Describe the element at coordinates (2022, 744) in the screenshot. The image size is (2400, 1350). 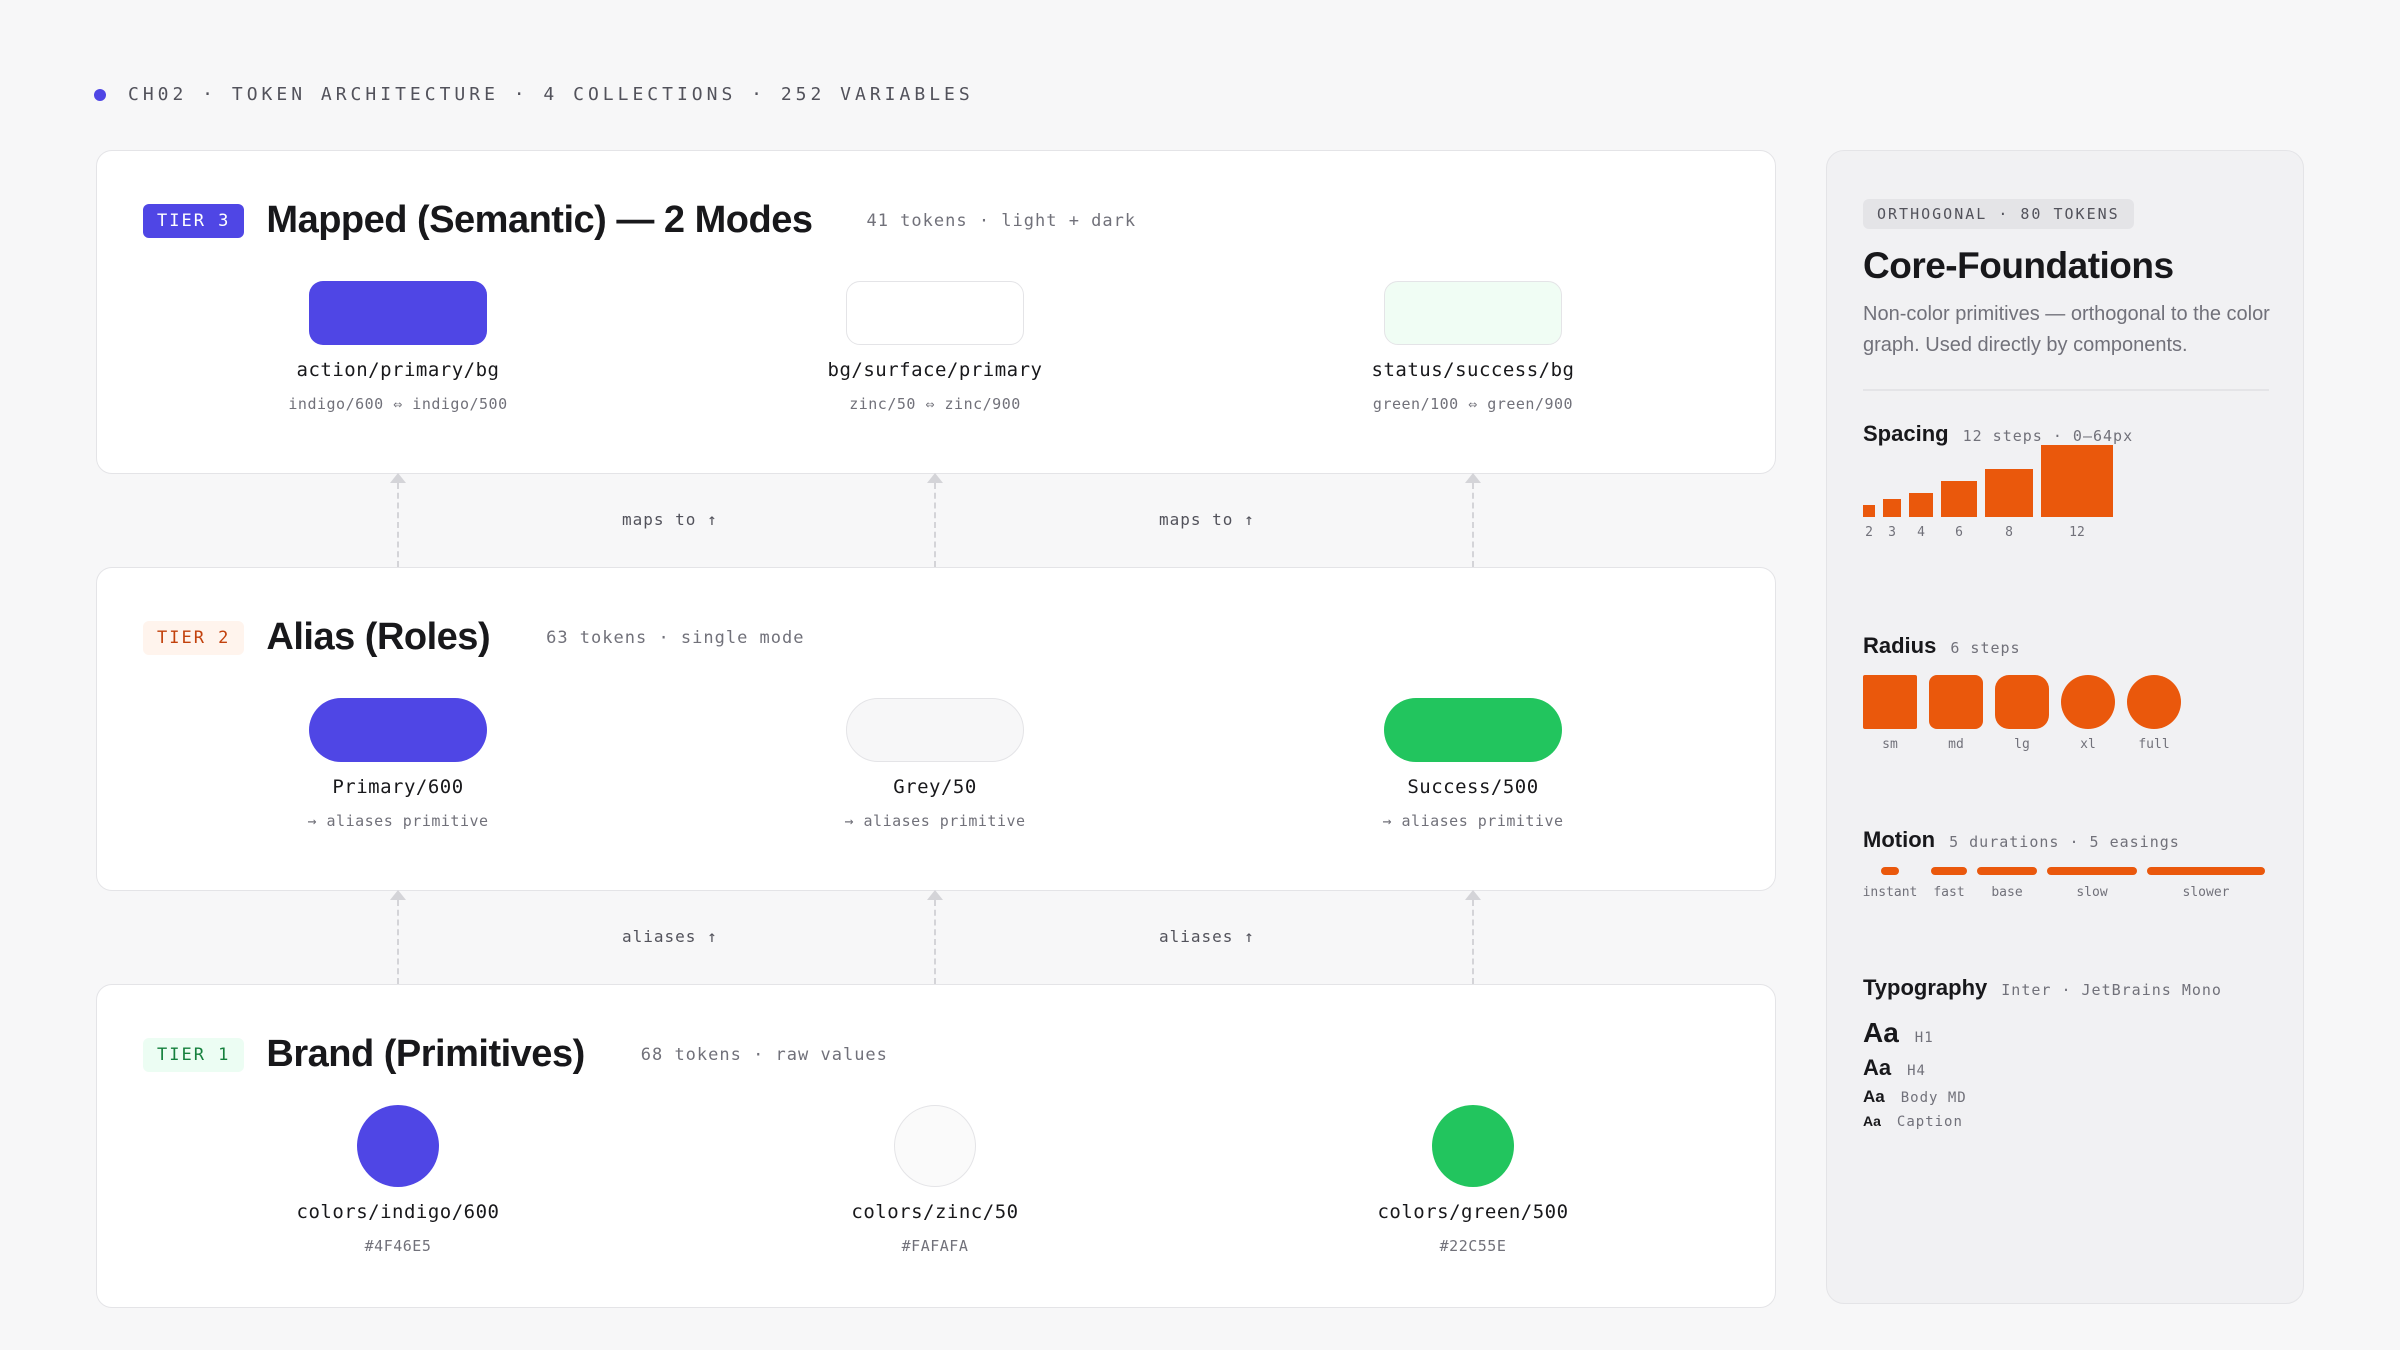
I see `radius-label: lg` at that location.